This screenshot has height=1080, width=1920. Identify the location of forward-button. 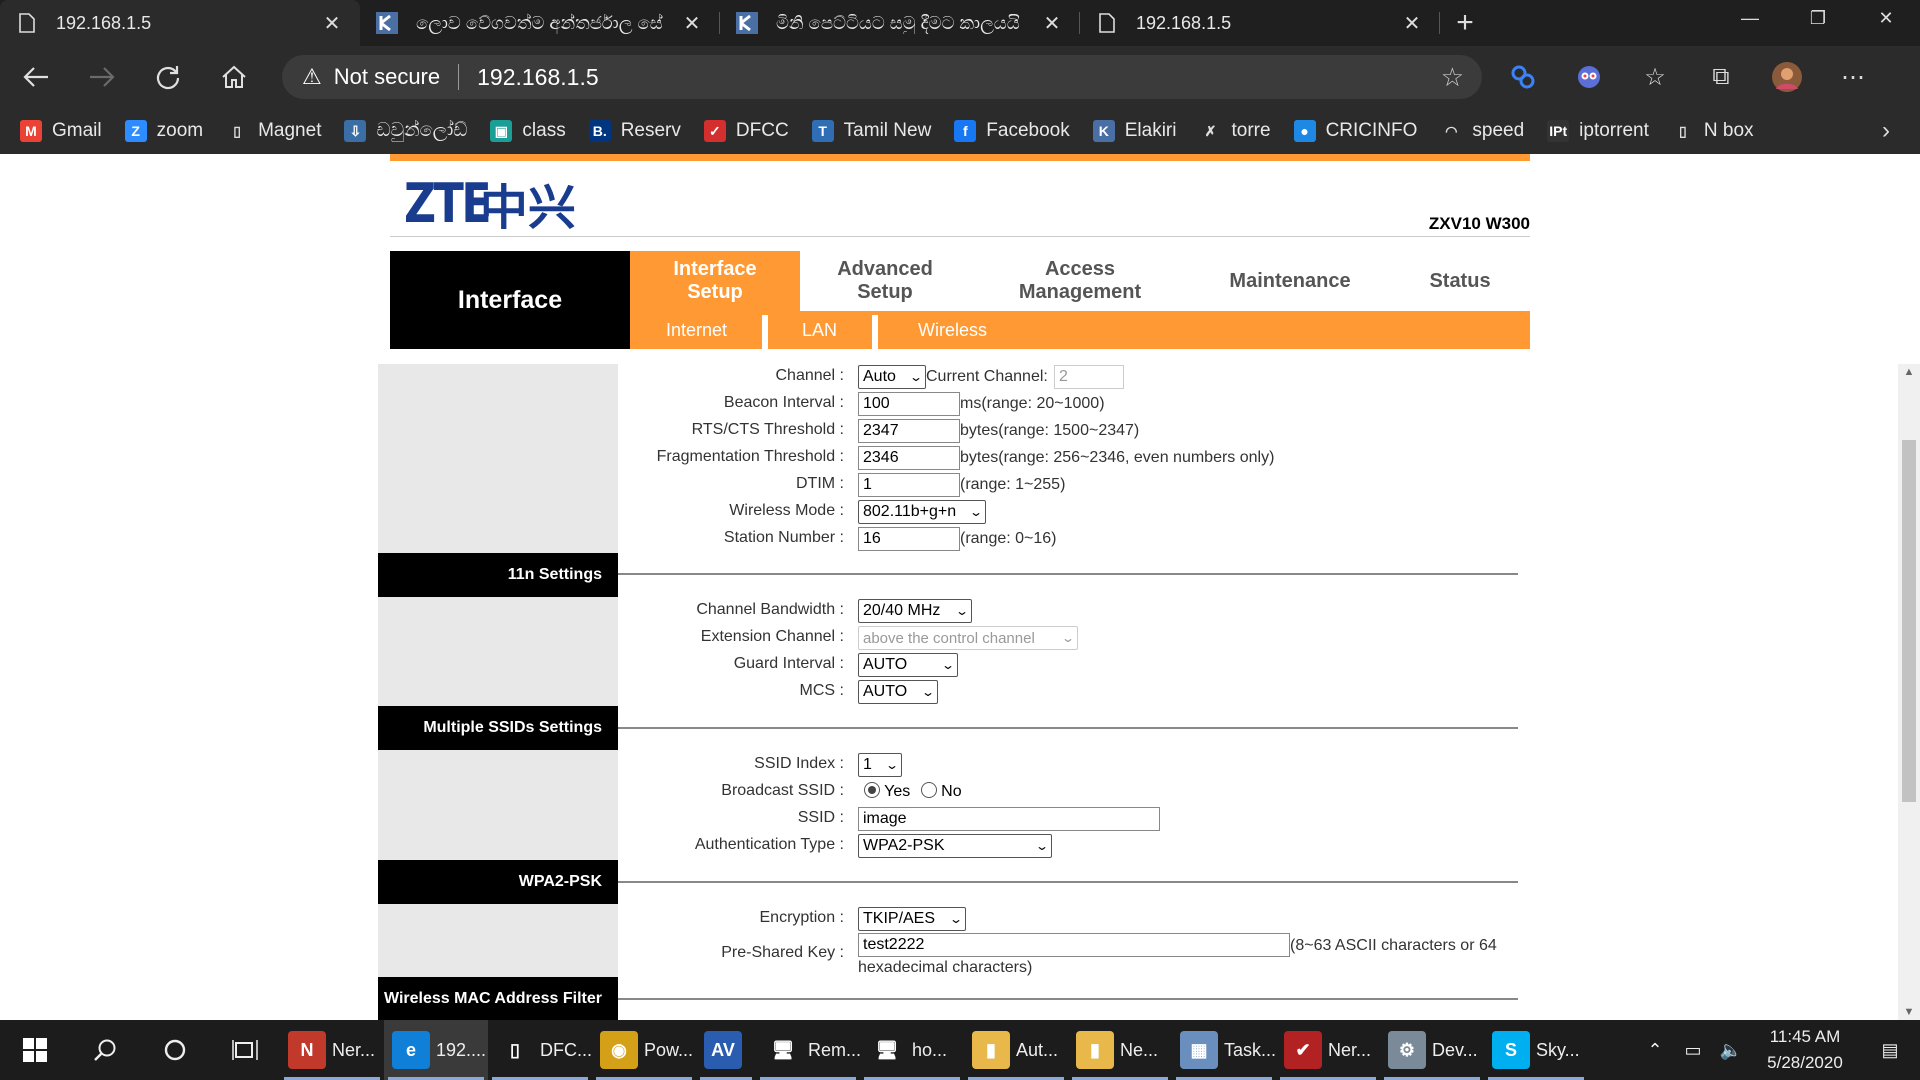
(102, 77).